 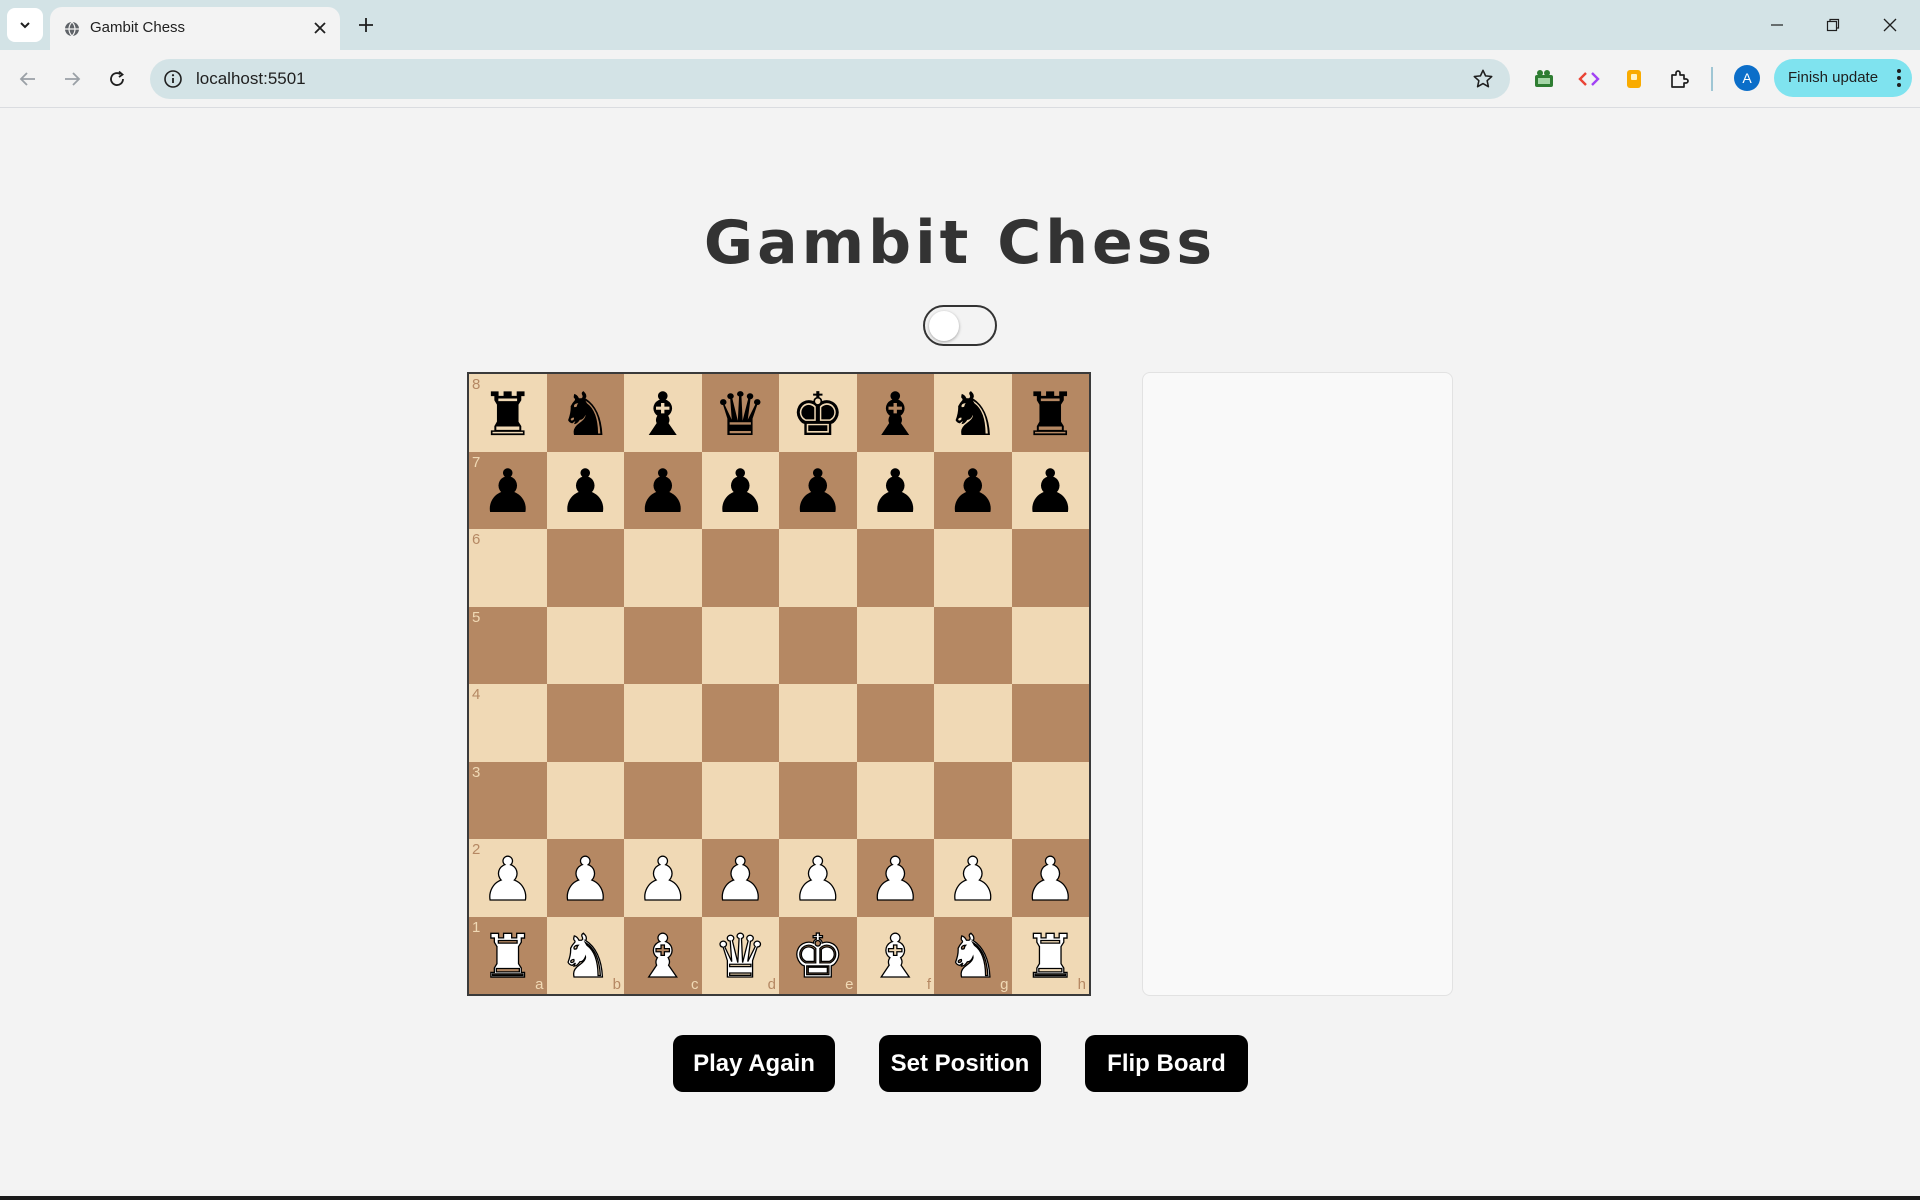 What do you see at coordinates (663, 645) in the screenshot?
I see `square-c5` at bounding box center [663, 645].